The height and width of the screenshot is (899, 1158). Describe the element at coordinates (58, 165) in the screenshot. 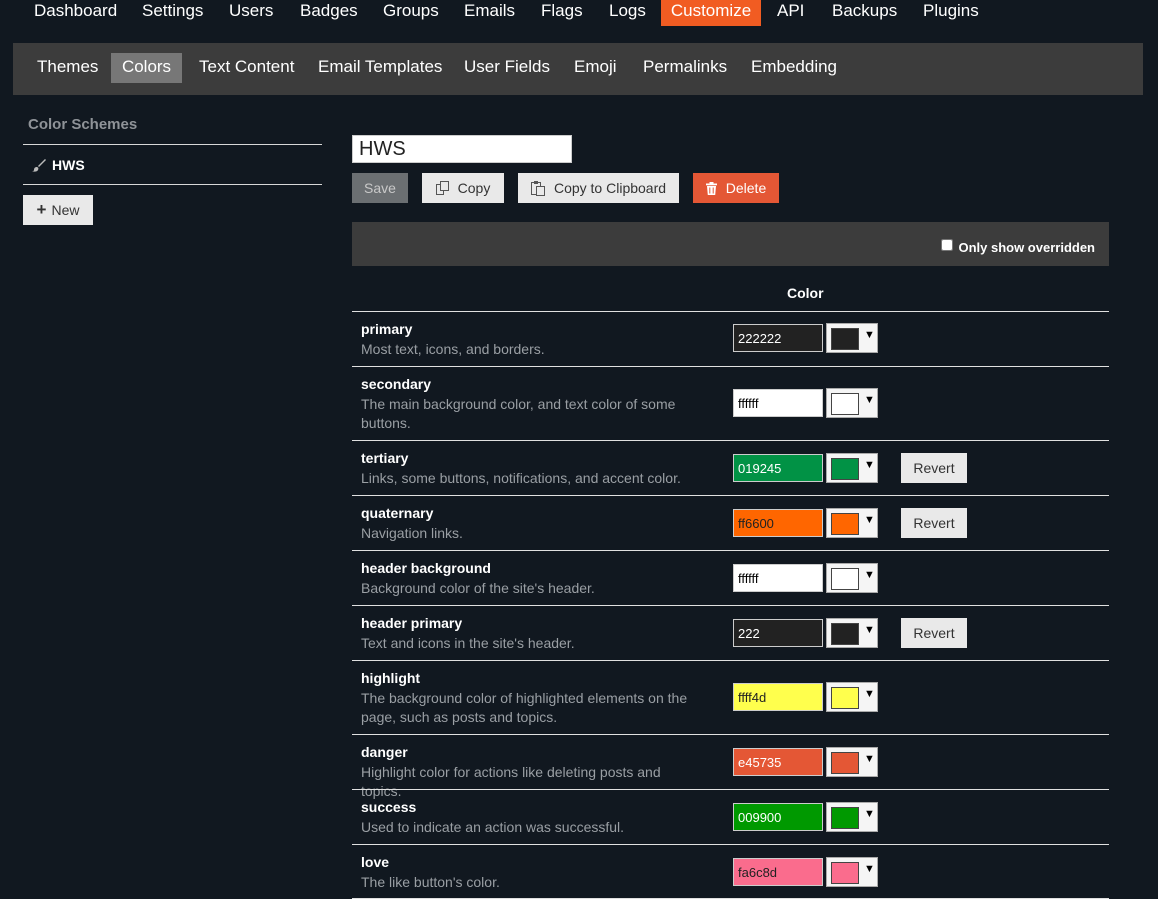

I see `scheme-item-hws: HWS` at that location.